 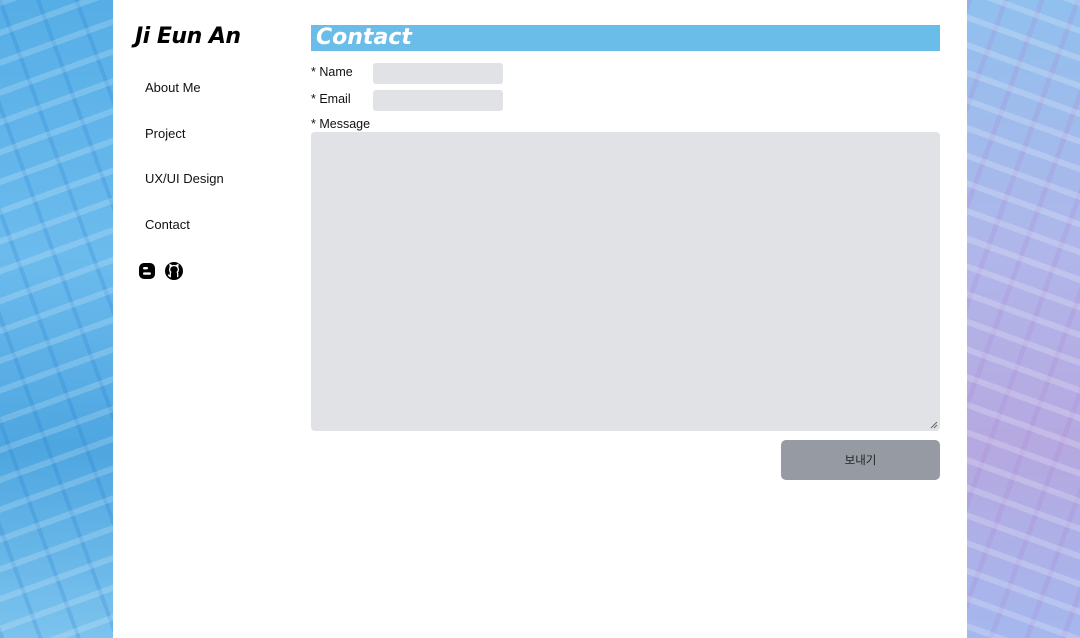 I want to click on nav-item-label: UX/UI Design, so click(x=184, y=179).